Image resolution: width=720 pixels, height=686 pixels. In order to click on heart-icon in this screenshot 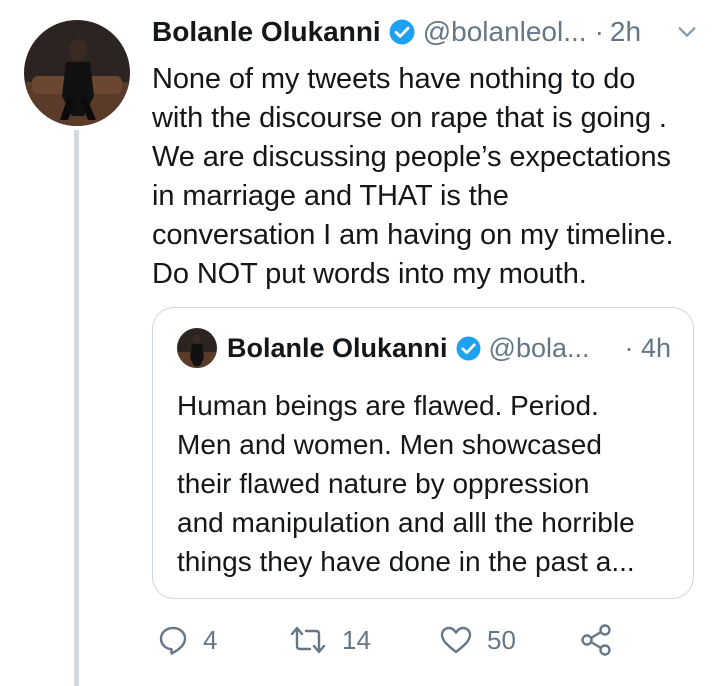, I will do `click(456, 640)`.